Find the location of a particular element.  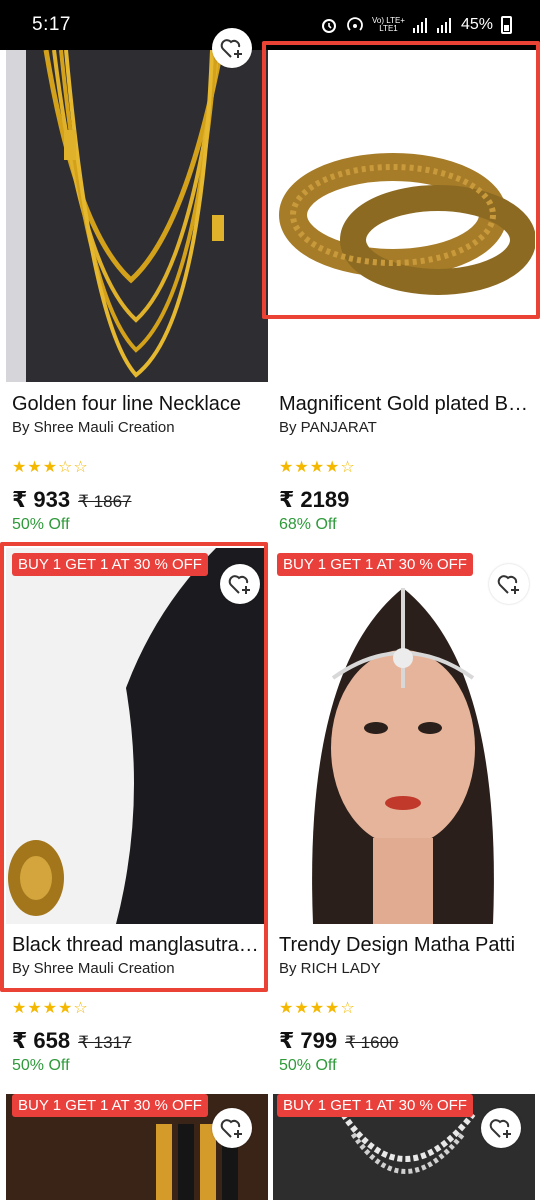

original-price: ₹ 1867 is located at coordinates (105, 501).